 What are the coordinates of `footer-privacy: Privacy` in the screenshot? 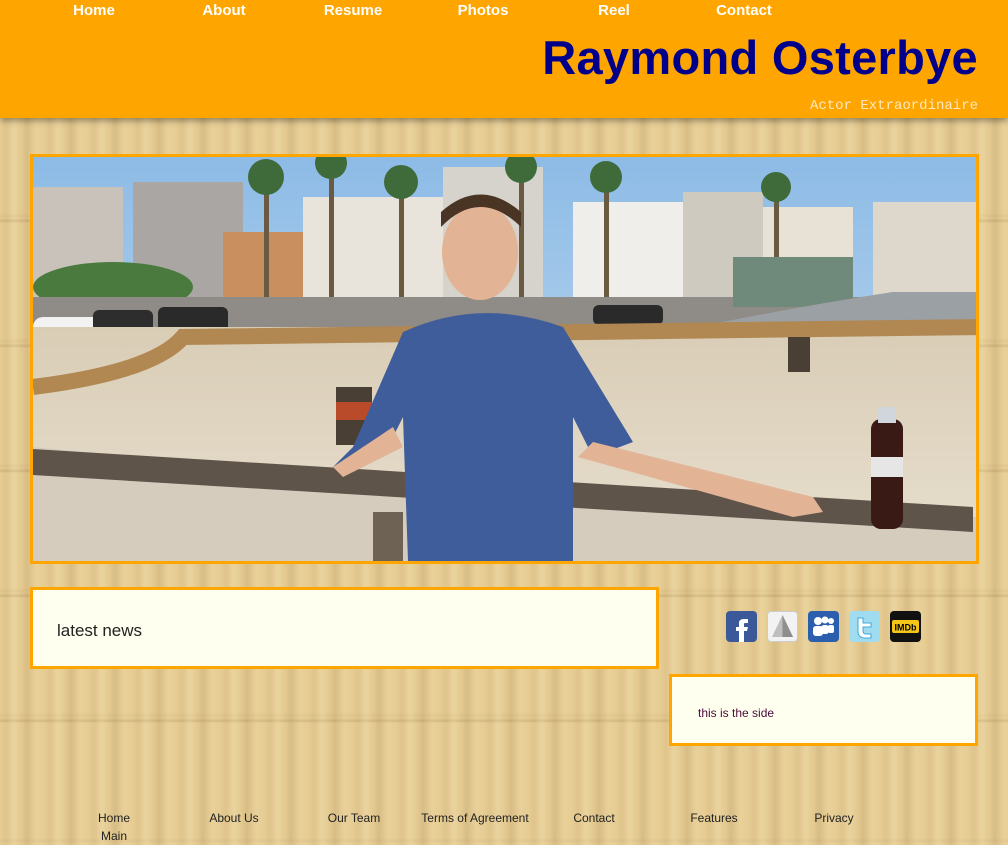 It's located at (833, 818).